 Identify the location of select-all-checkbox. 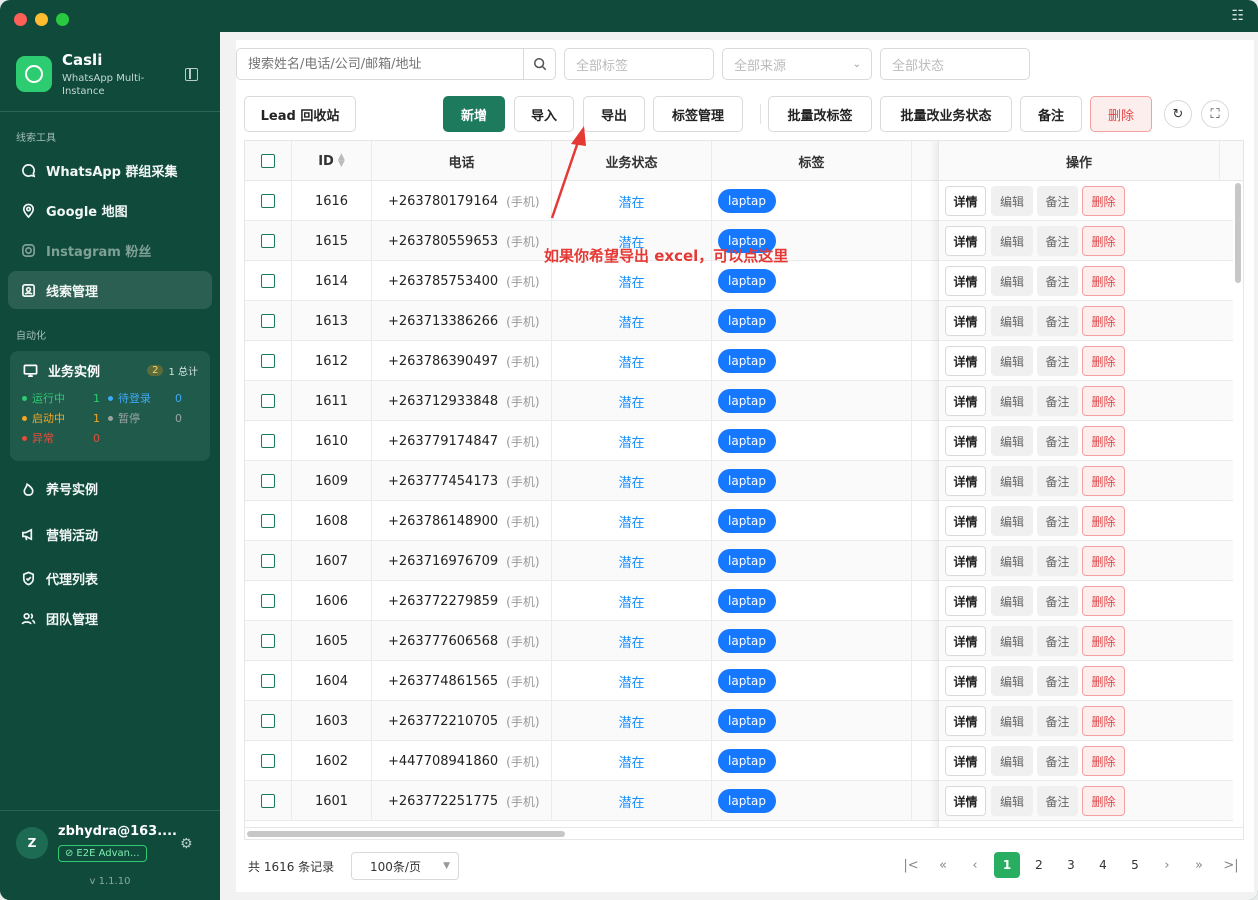
(268, 161).